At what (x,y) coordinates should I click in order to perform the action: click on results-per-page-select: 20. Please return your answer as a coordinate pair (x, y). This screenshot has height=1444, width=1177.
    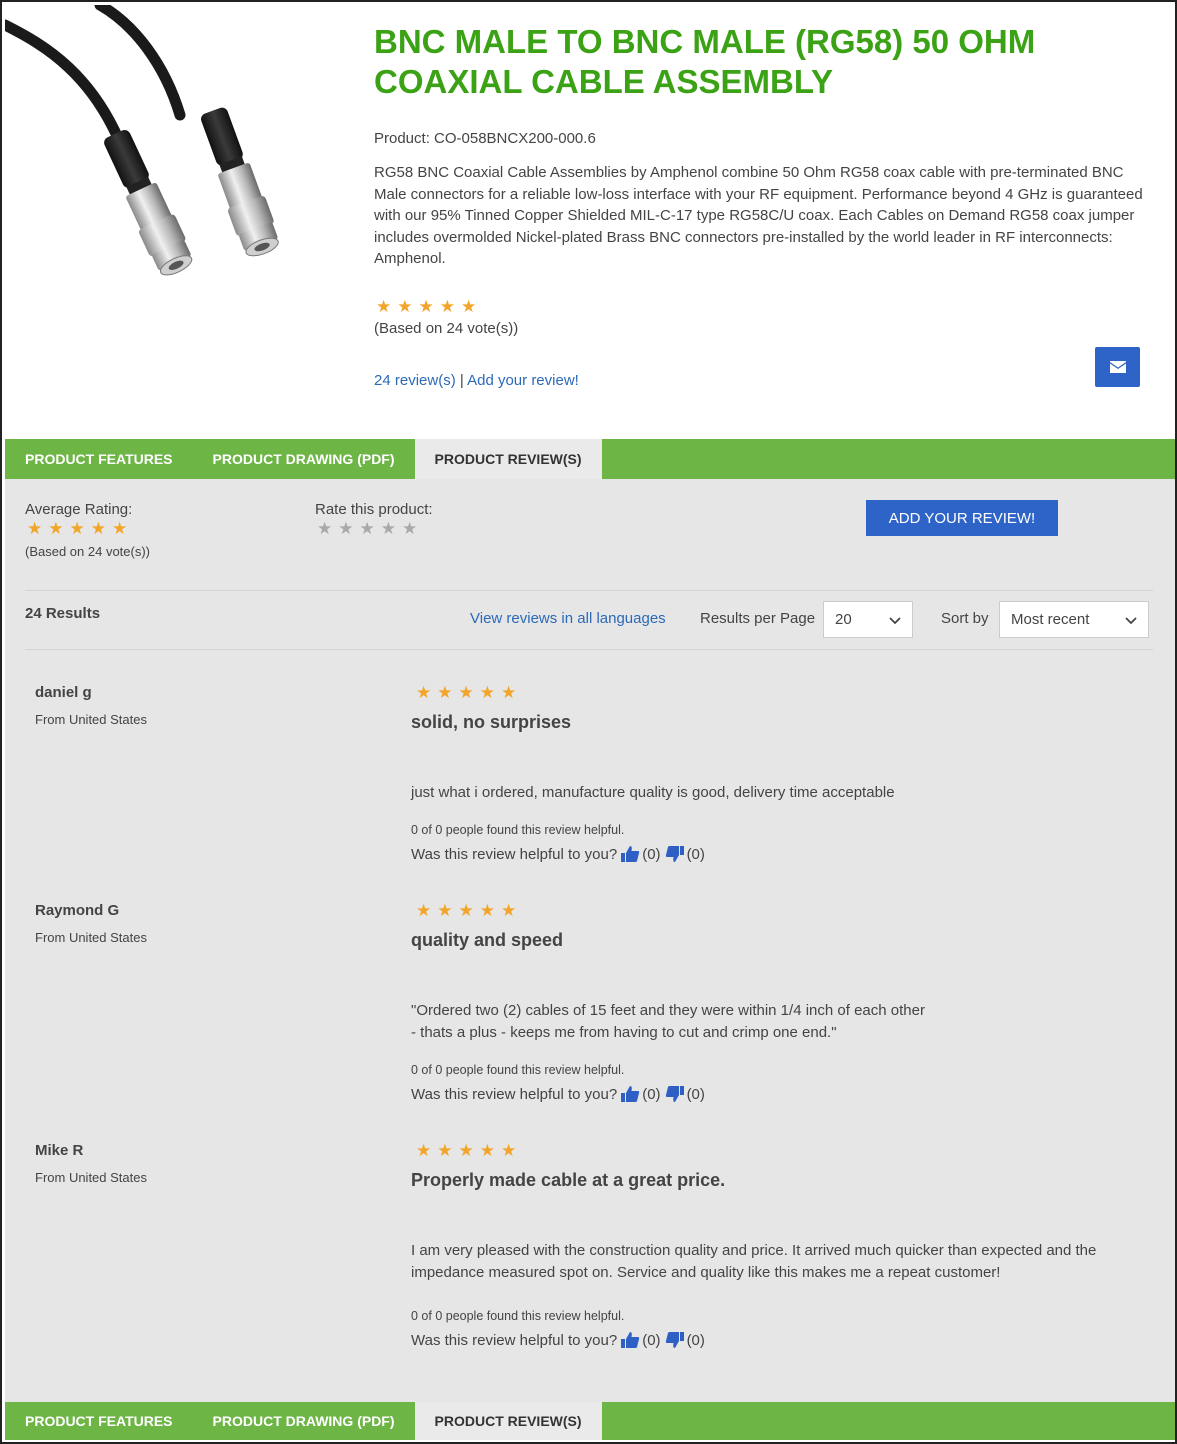
    Looking at the image, I should click on (868, 619).